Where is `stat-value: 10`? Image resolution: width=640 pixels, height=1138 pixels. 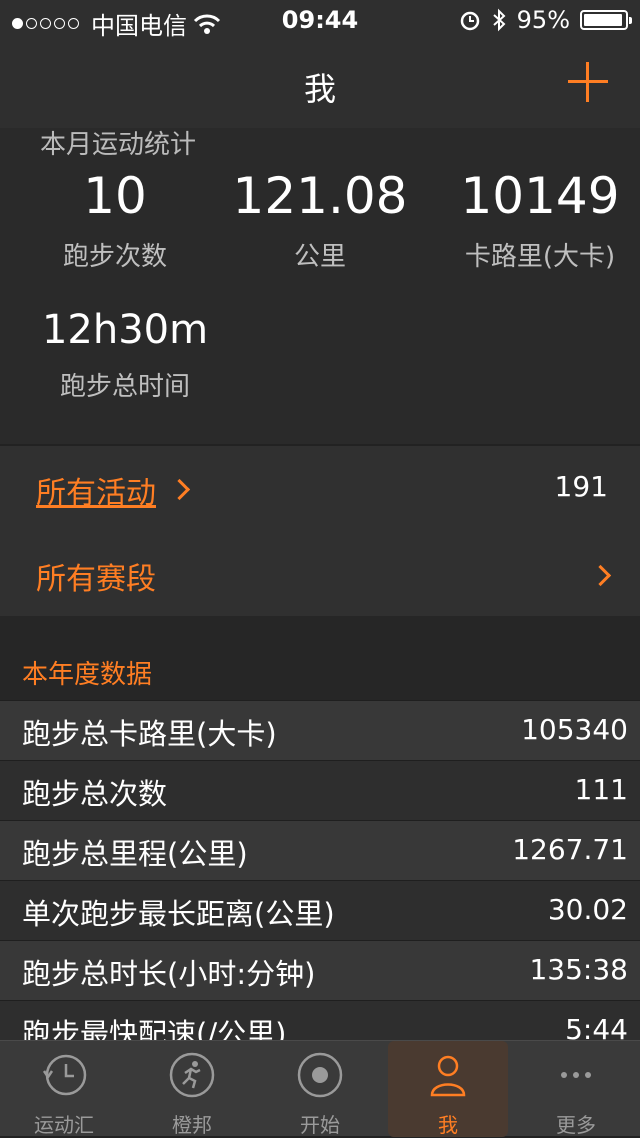
stat-value: 10 is located at coordinates (115, 196).